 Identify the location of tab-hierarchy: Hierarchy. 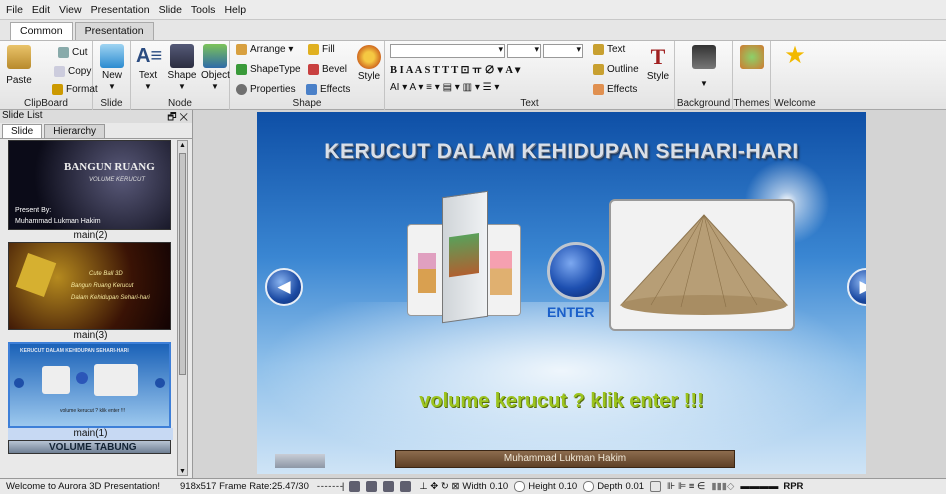
(75, 131).